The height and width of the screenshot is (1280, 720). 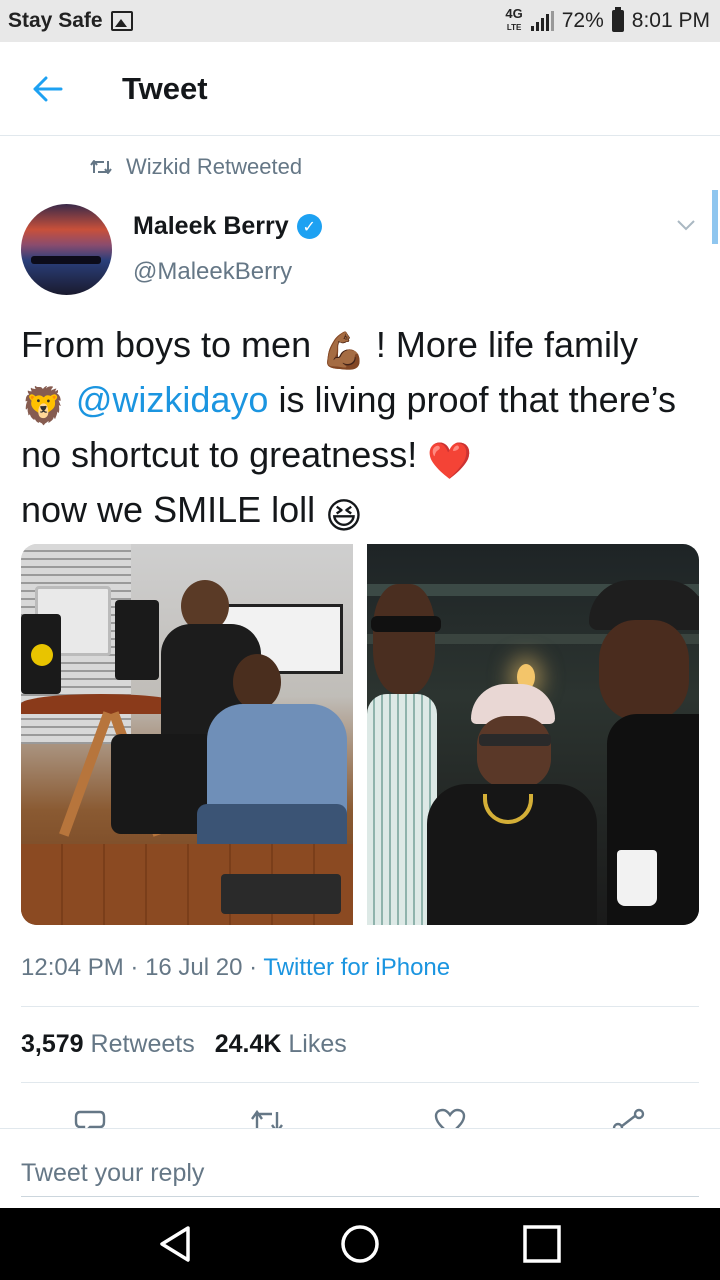 What do you see at coordinates (165, 88) in the screenshot?
I see `page-title: Tweet` at bounding box center [165, 88].